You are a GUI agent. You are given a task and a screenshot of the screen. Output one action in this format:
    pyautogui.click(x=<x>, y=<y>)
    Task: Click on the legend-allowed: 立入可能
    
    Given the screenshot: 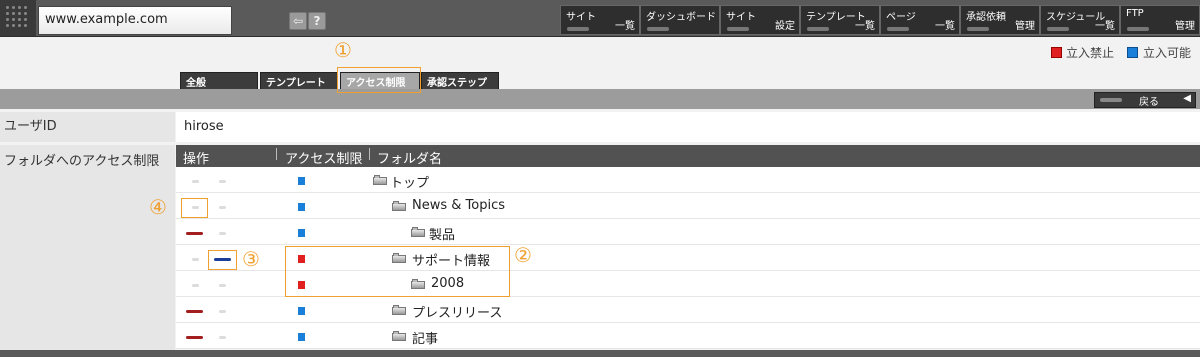 What is the action you would take?
    pyautogui.click(x=1167, y=53)
    